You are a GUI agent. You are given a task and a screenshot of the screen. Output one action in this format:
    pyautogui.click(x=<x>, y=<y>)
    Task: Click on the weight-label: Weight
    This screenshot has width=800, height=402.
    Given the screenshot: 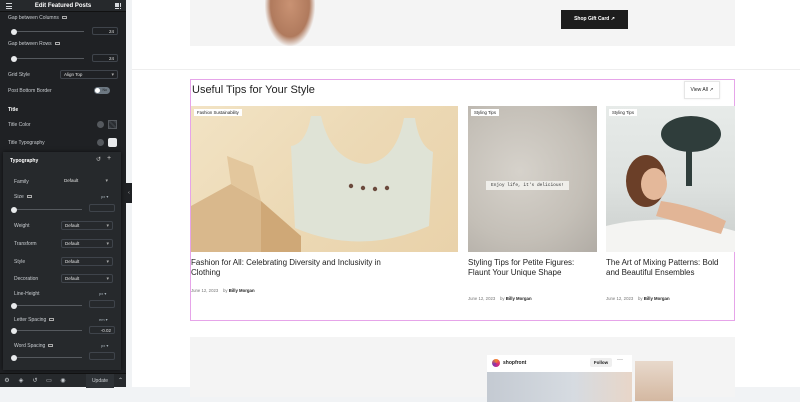 What is the action you would take?
    pyautogui.click(x=22, y=226)
    